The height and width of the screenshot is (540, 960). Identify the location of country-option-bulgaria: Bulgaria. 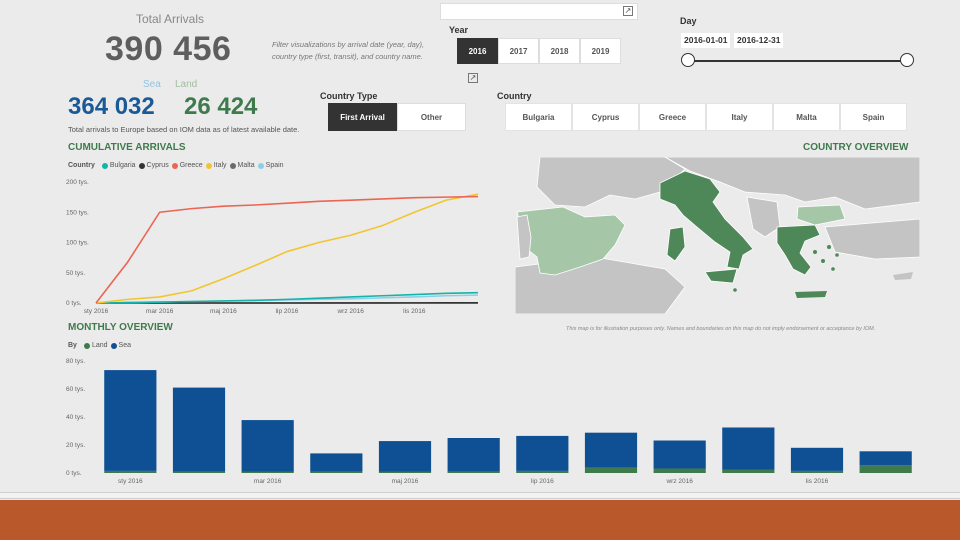
(538, 117).